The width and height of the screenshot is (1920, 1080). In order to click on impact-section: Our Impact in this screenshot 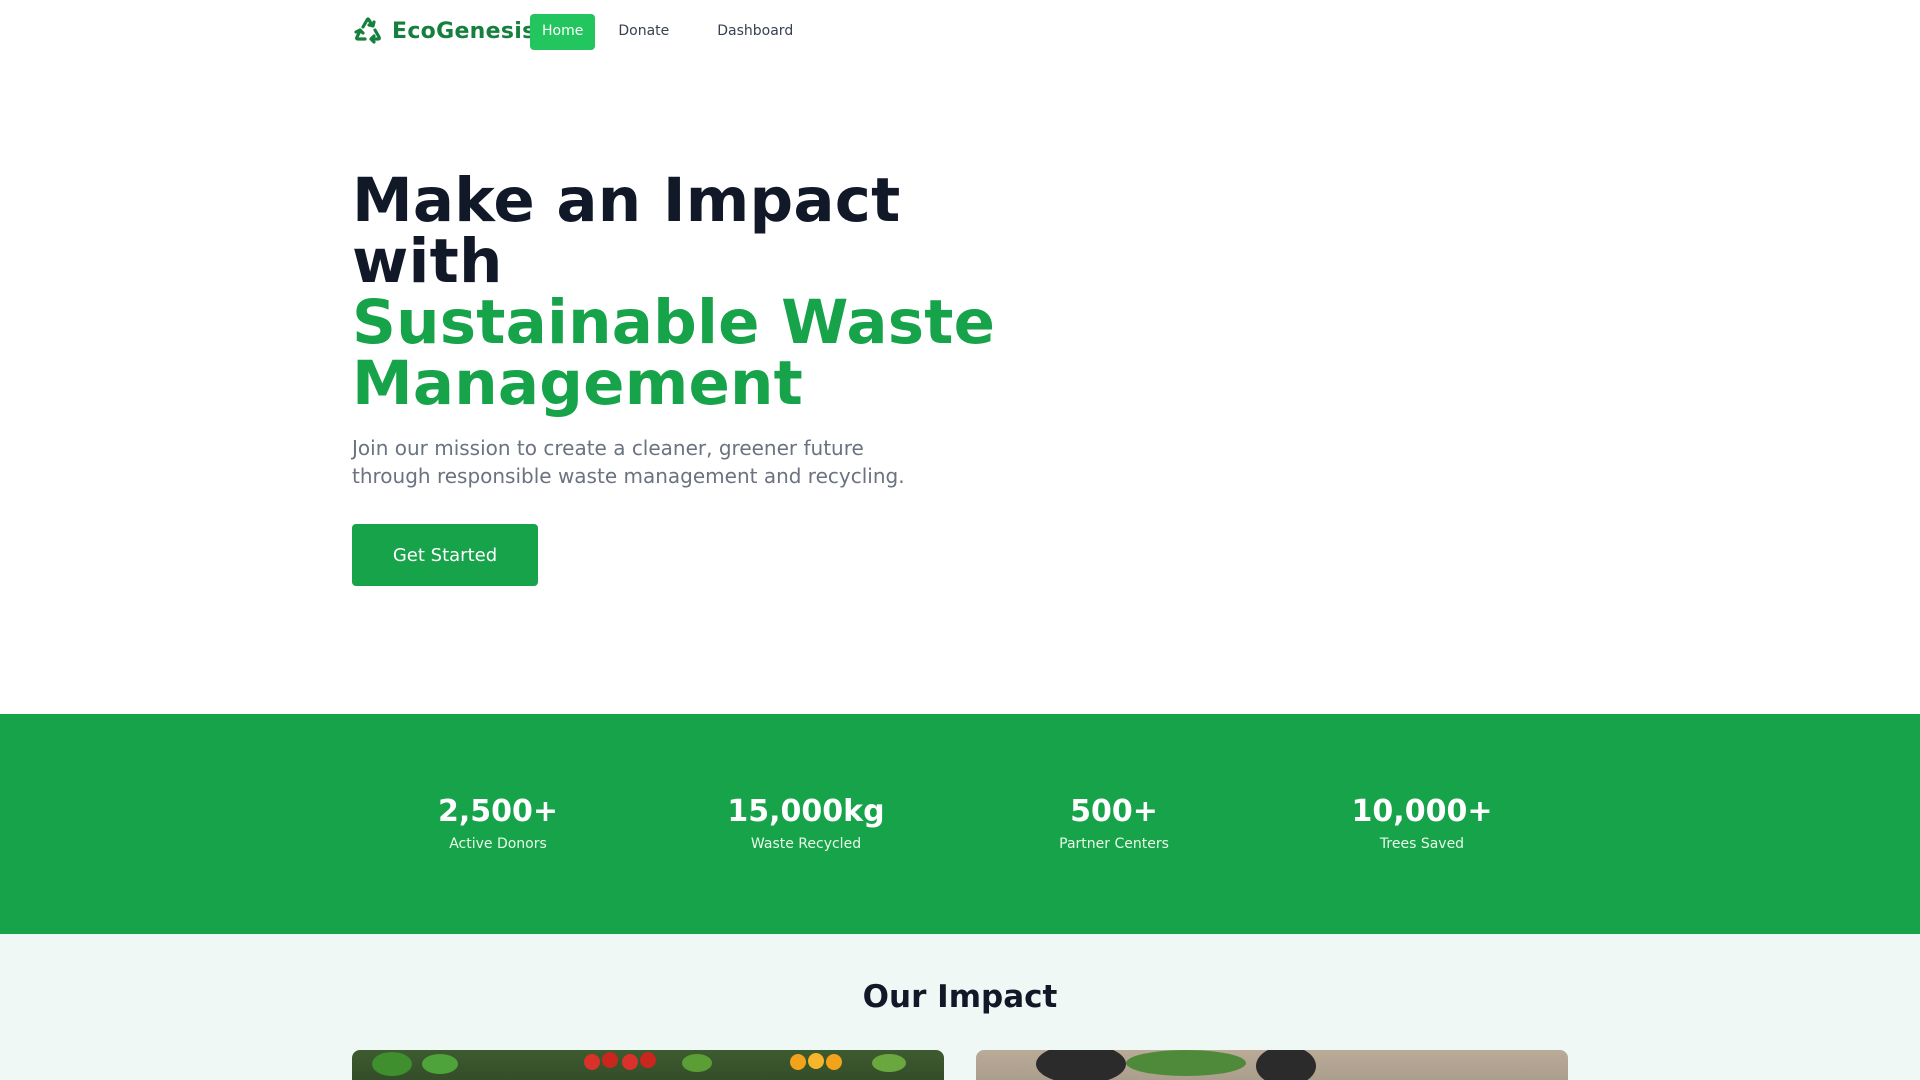, I will do `click(960, 1007)`.